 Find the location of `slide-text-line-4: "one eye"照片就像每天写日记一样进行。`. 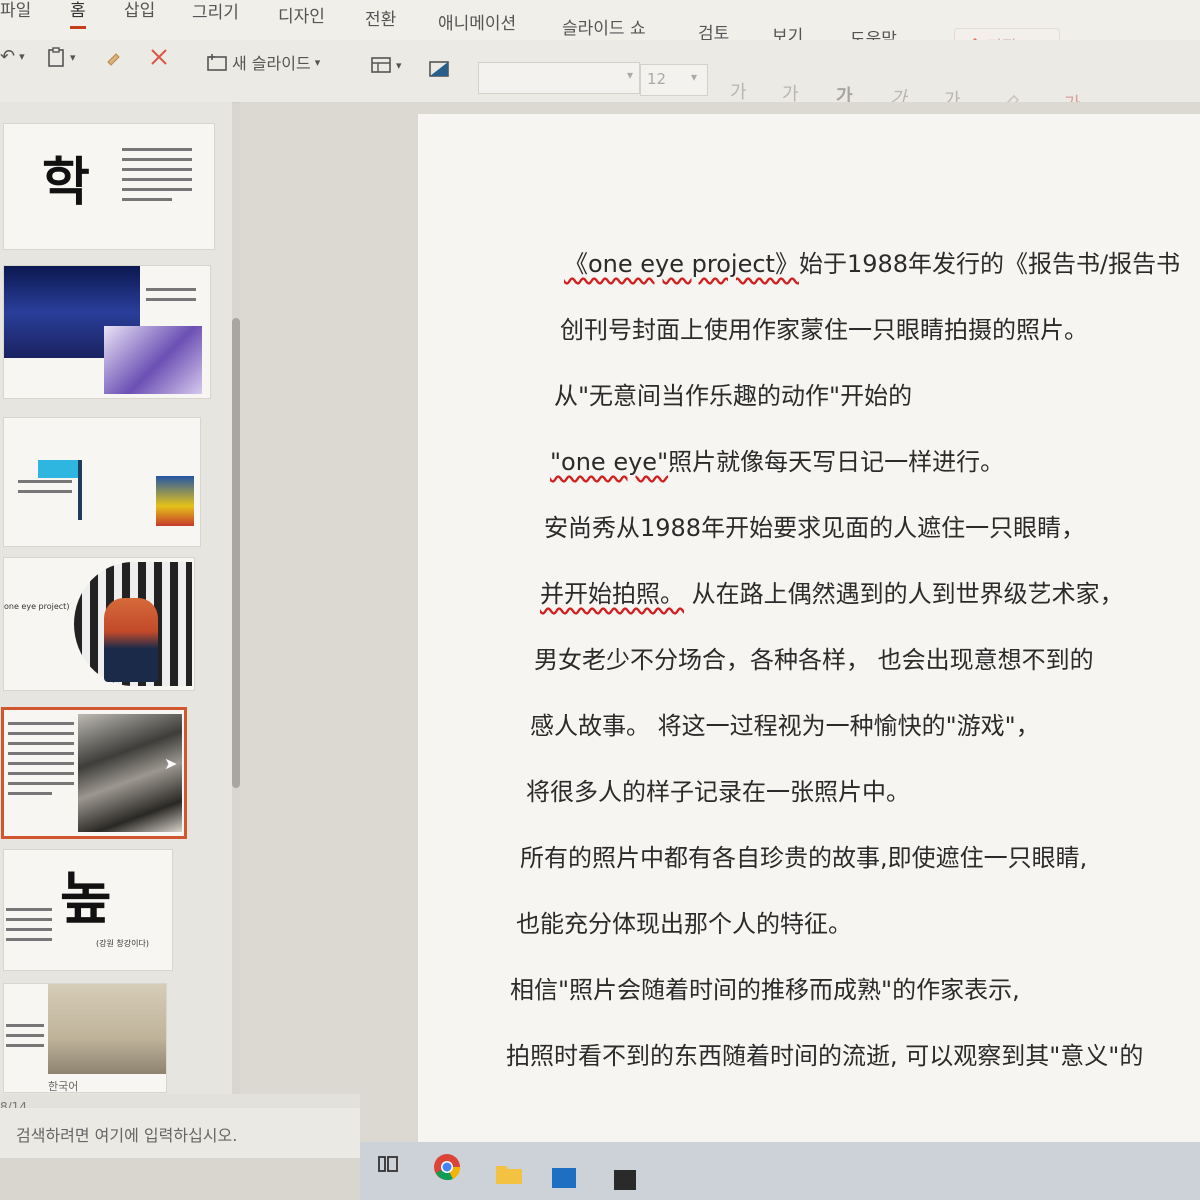

slide-text-line-4: "one eye"照片就像每天写日记一样进行。 is located at coordinates (777, 459).